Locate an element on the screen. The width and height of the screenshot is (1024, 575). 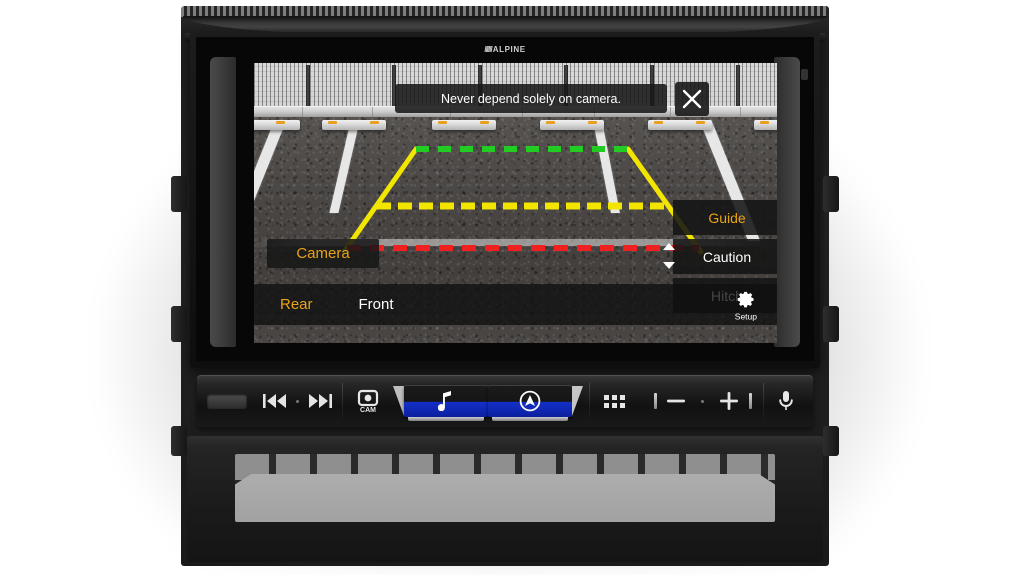
menu-item-caution: Caution is located at coordinates (725, 256).